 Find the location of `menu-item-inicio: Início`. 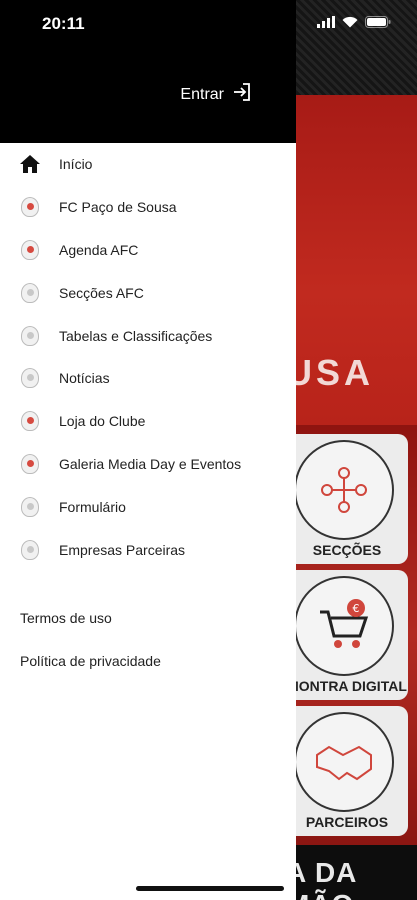

menu-item-inicio: Início is located at coordinates (148, 164).